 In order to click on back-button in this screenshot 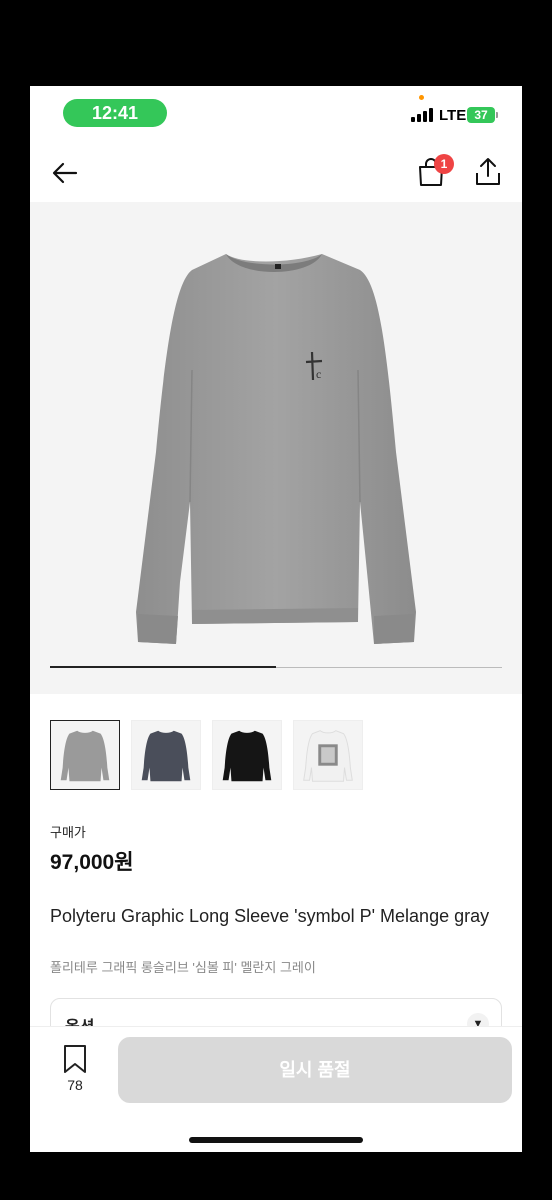, I will do `click(65, 173)`.